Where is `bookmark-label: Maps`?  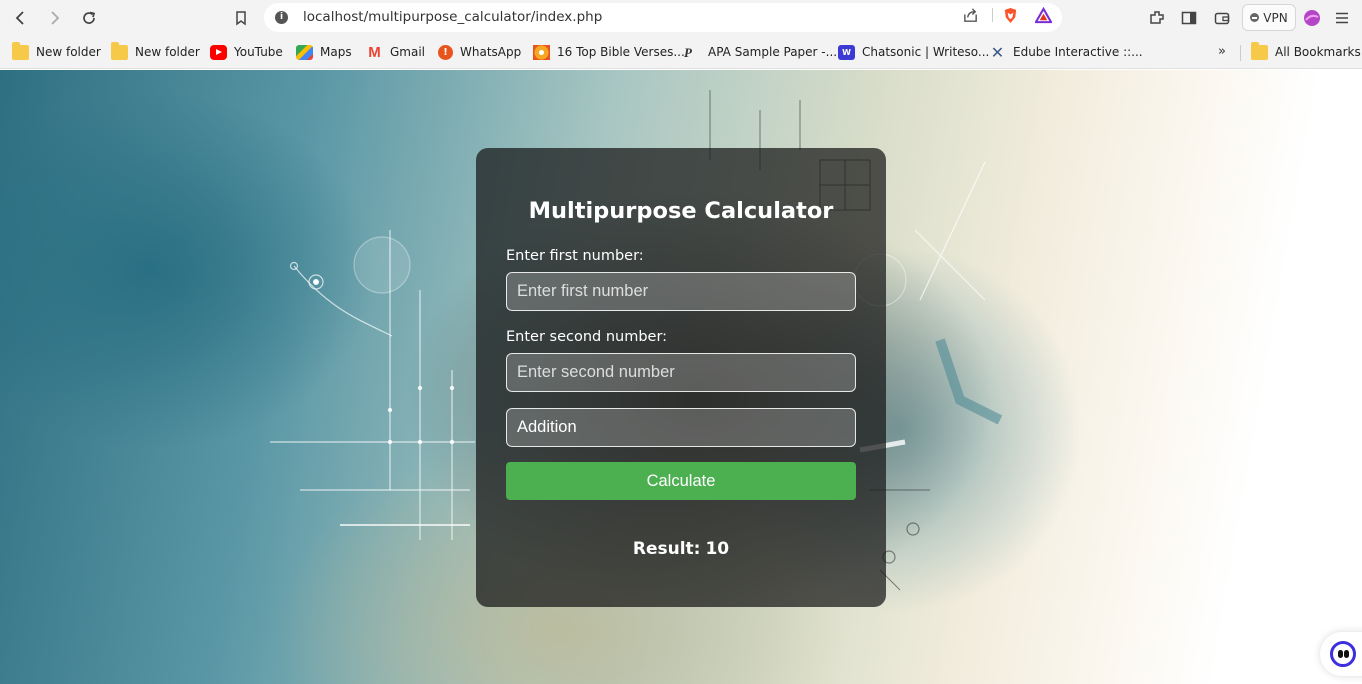
bookmark-label: Maps is located at coordinates (336, 52).